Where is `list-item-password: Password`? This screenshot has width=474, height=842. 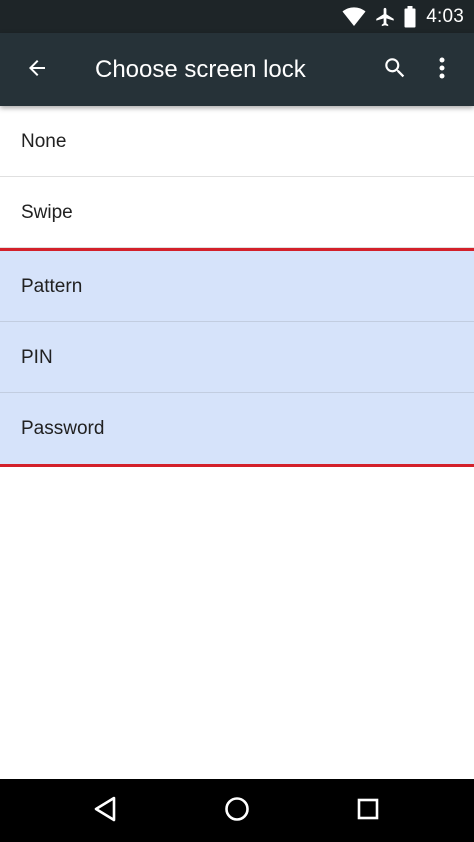 list-item-password: Password is located at coordinates (237, 428).